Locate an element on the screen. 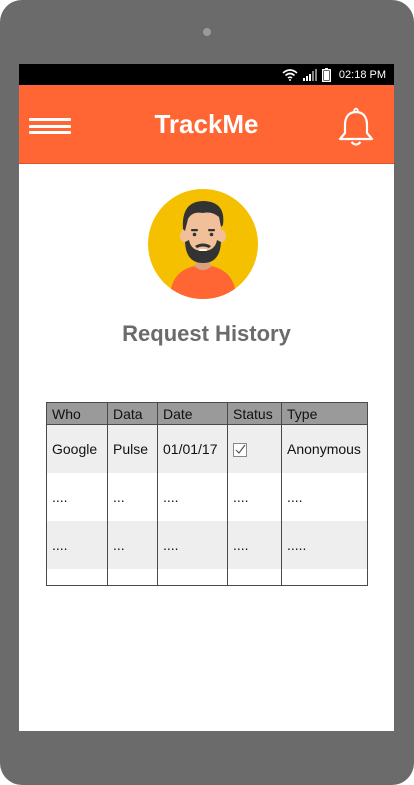 The width and height of the screenshot is (414, 785). table-row is located at coordinates (207, 577).